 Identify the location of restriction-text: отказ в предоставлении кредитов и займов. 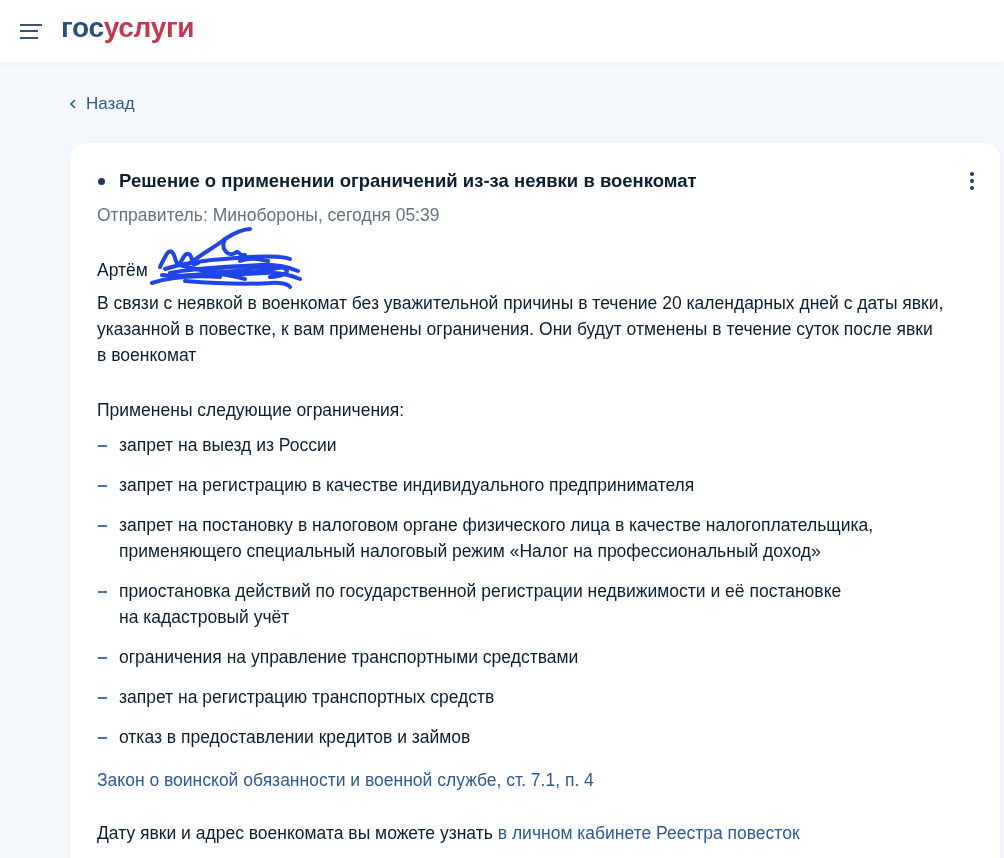
(295, 737).